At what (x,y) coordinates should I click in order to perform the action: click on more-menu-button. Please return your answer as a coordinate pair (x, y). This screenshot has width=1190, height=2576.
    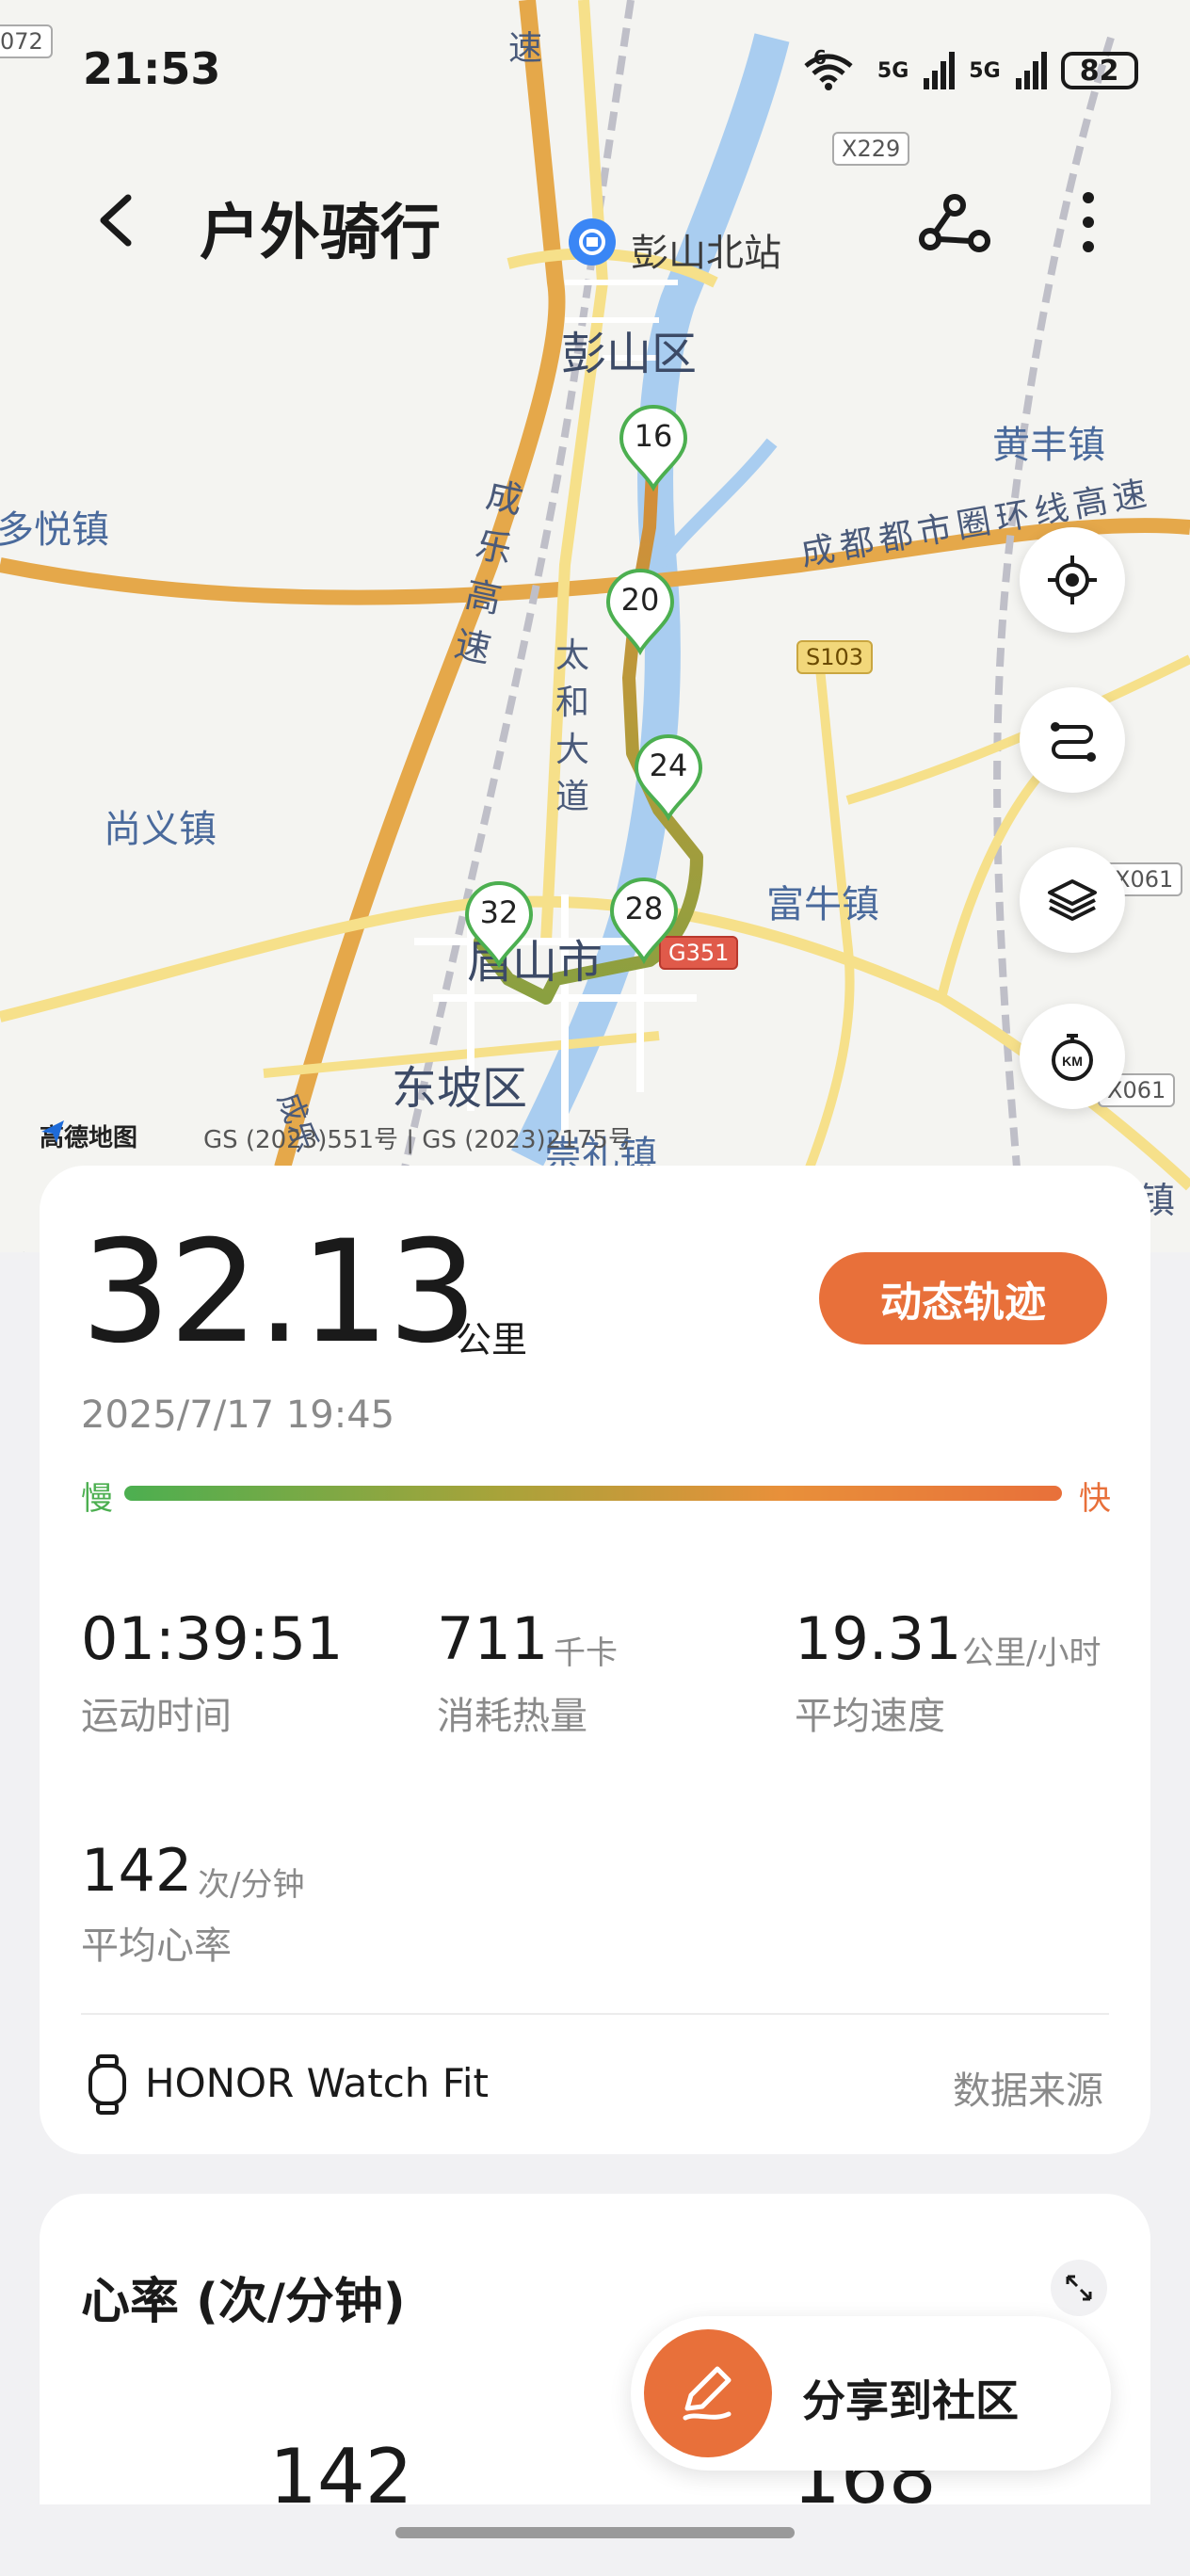
    Looking at the image, I should click on (1088, 222).